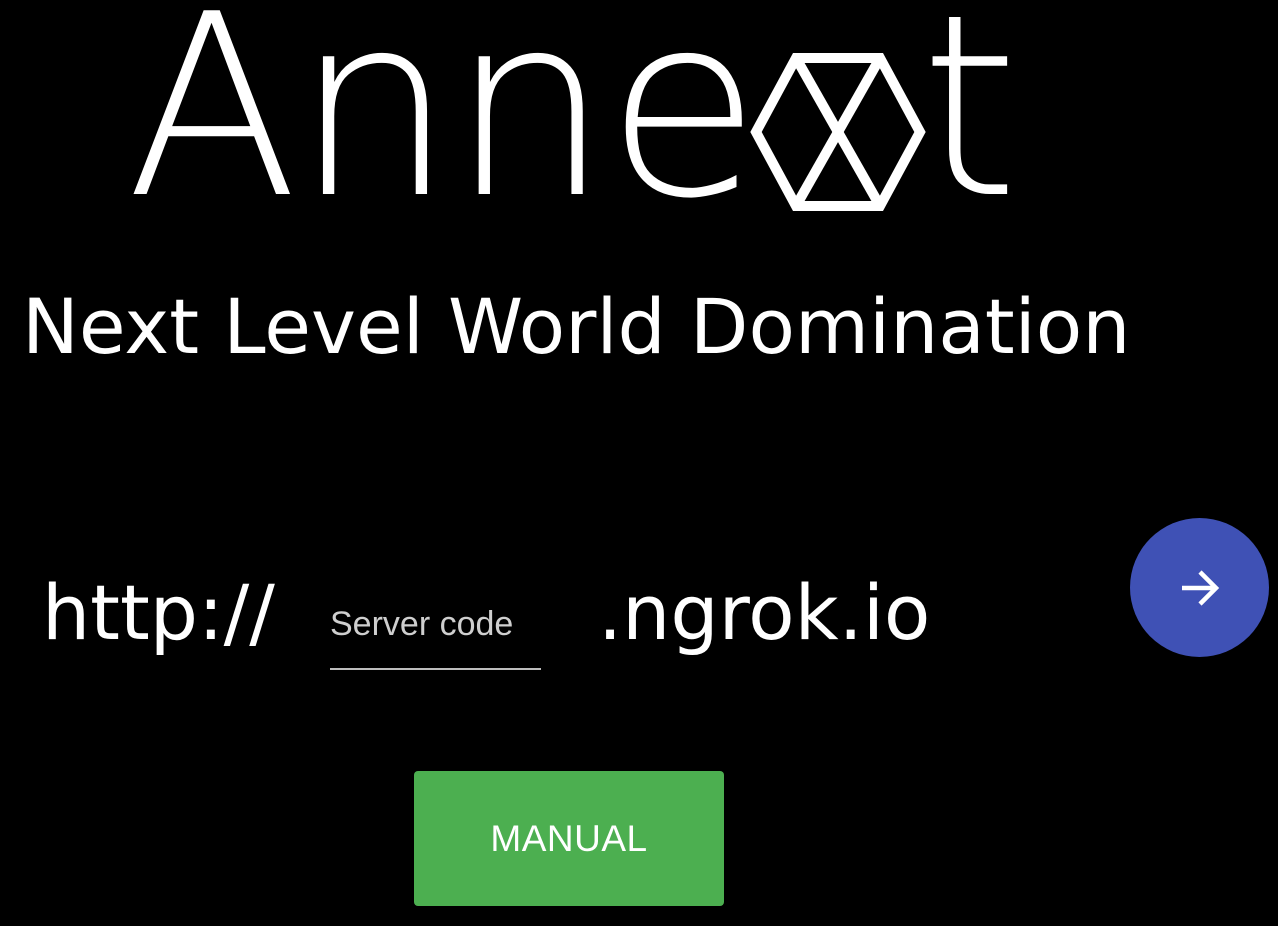 This screenshot has width=1278, height=926. Describe the element at coordinates (435, 625) in the screenshot. I see `server-code-input` at that location.